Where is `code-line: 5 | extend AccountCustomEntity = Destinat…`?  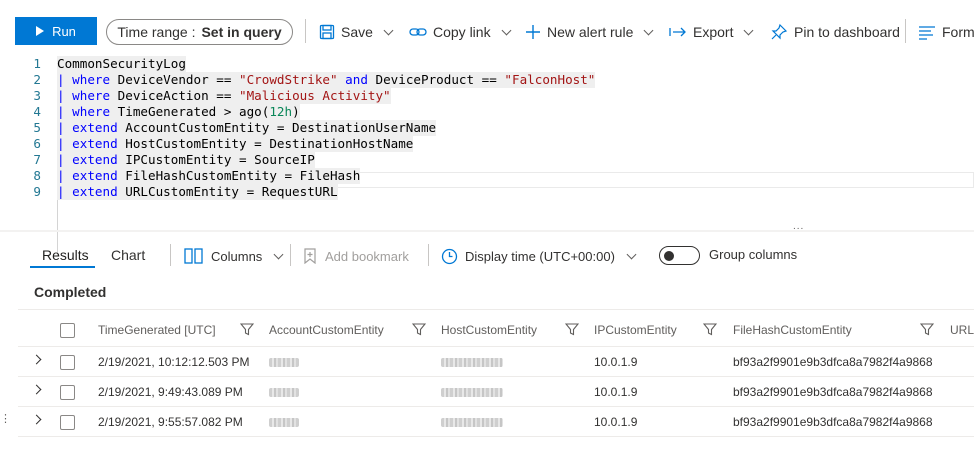
code-line: 5 | extend AccountCustomEntity = Destinat… is located at coordinates (487, 128).